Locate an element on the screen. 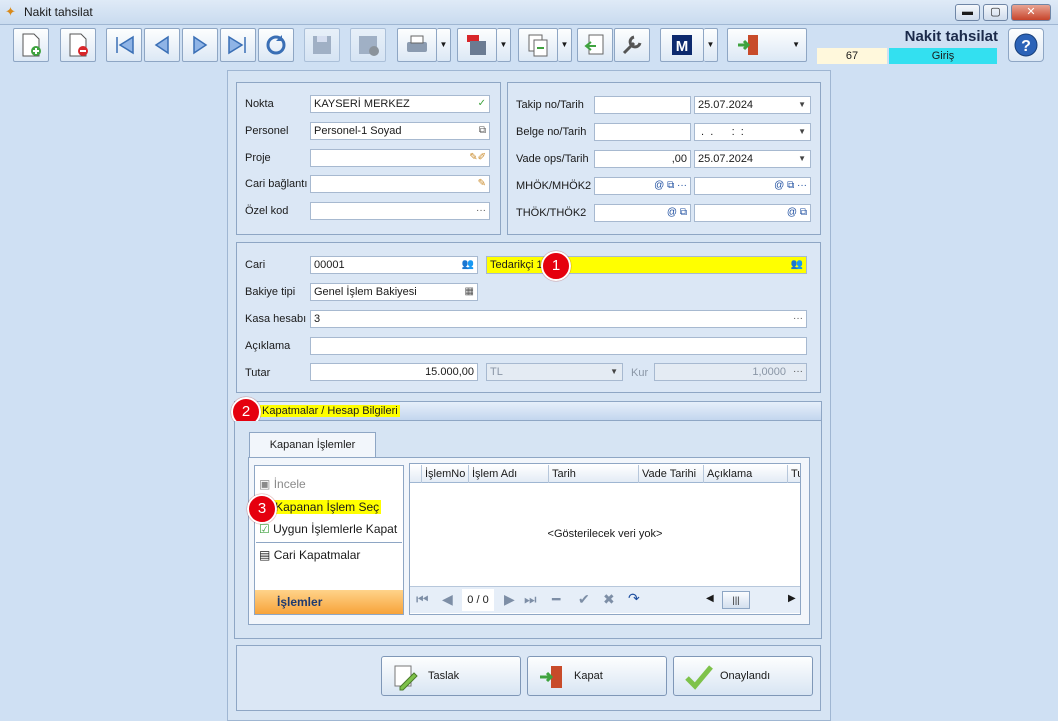  col-islem-adi: İşlem Adı is located at coordinates (509, 474).